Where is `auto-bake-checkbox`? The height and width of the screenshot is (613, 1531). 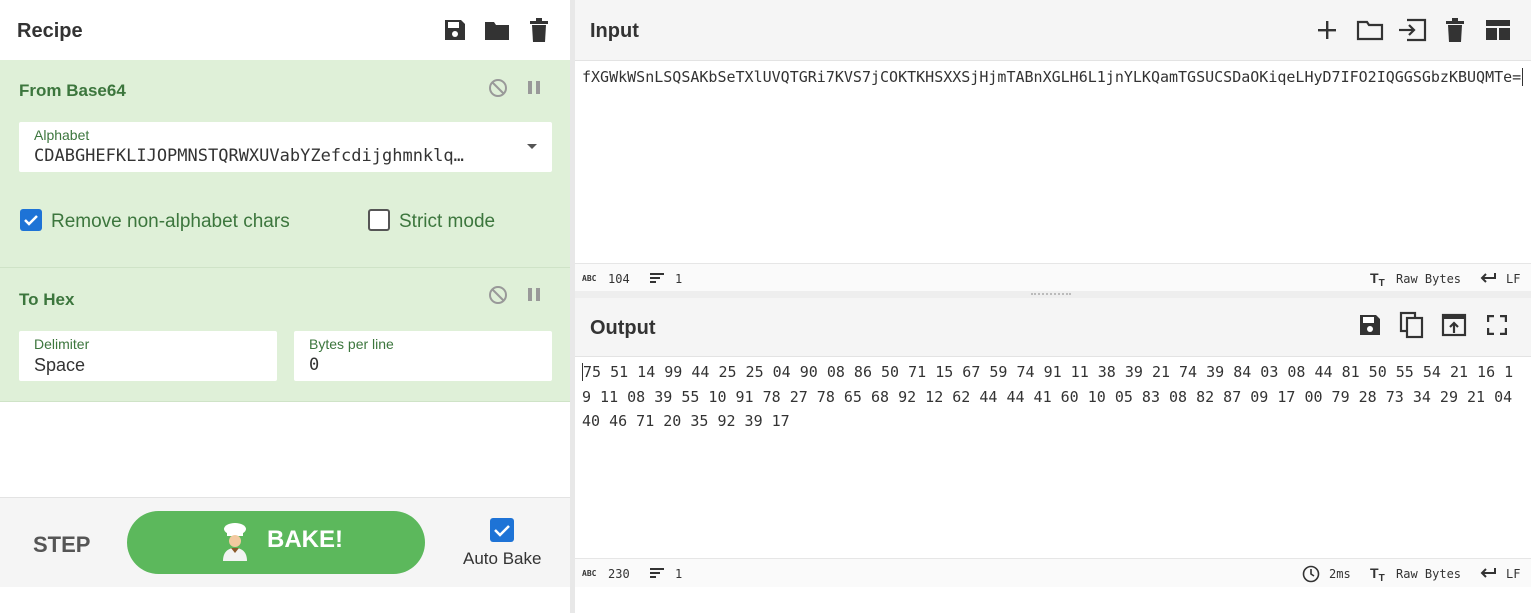 auto-bake-checkbox is located at coordinates (502, 530).